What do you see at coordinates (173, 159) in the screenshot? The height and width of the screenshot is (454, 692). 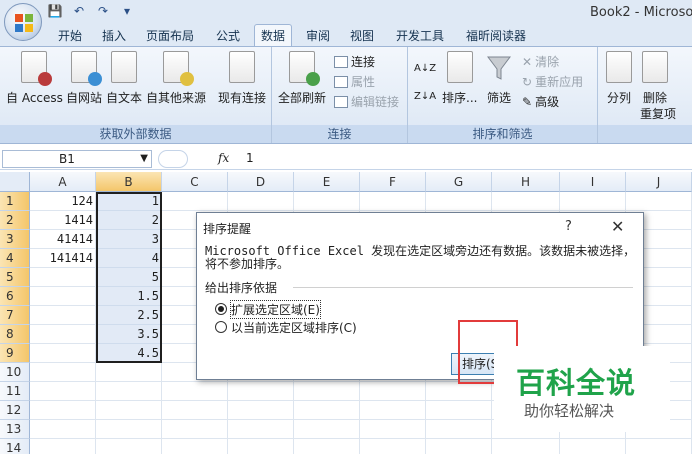 I see `formula-bar-expander` at bounding box center [173, 159].